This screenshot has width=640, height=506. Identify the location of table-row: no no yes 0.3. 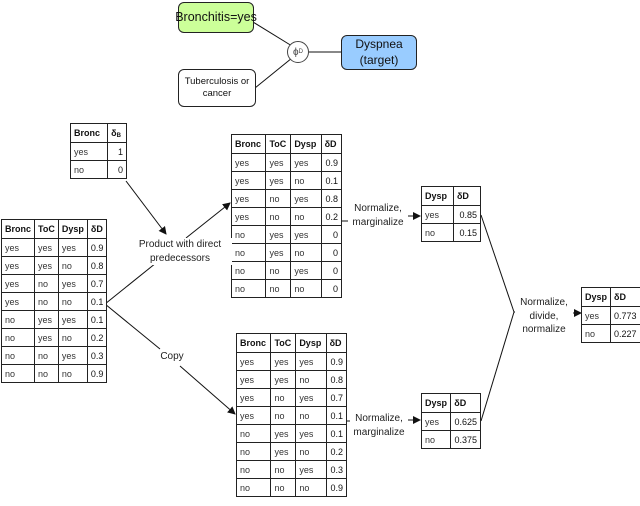
(291, 469).